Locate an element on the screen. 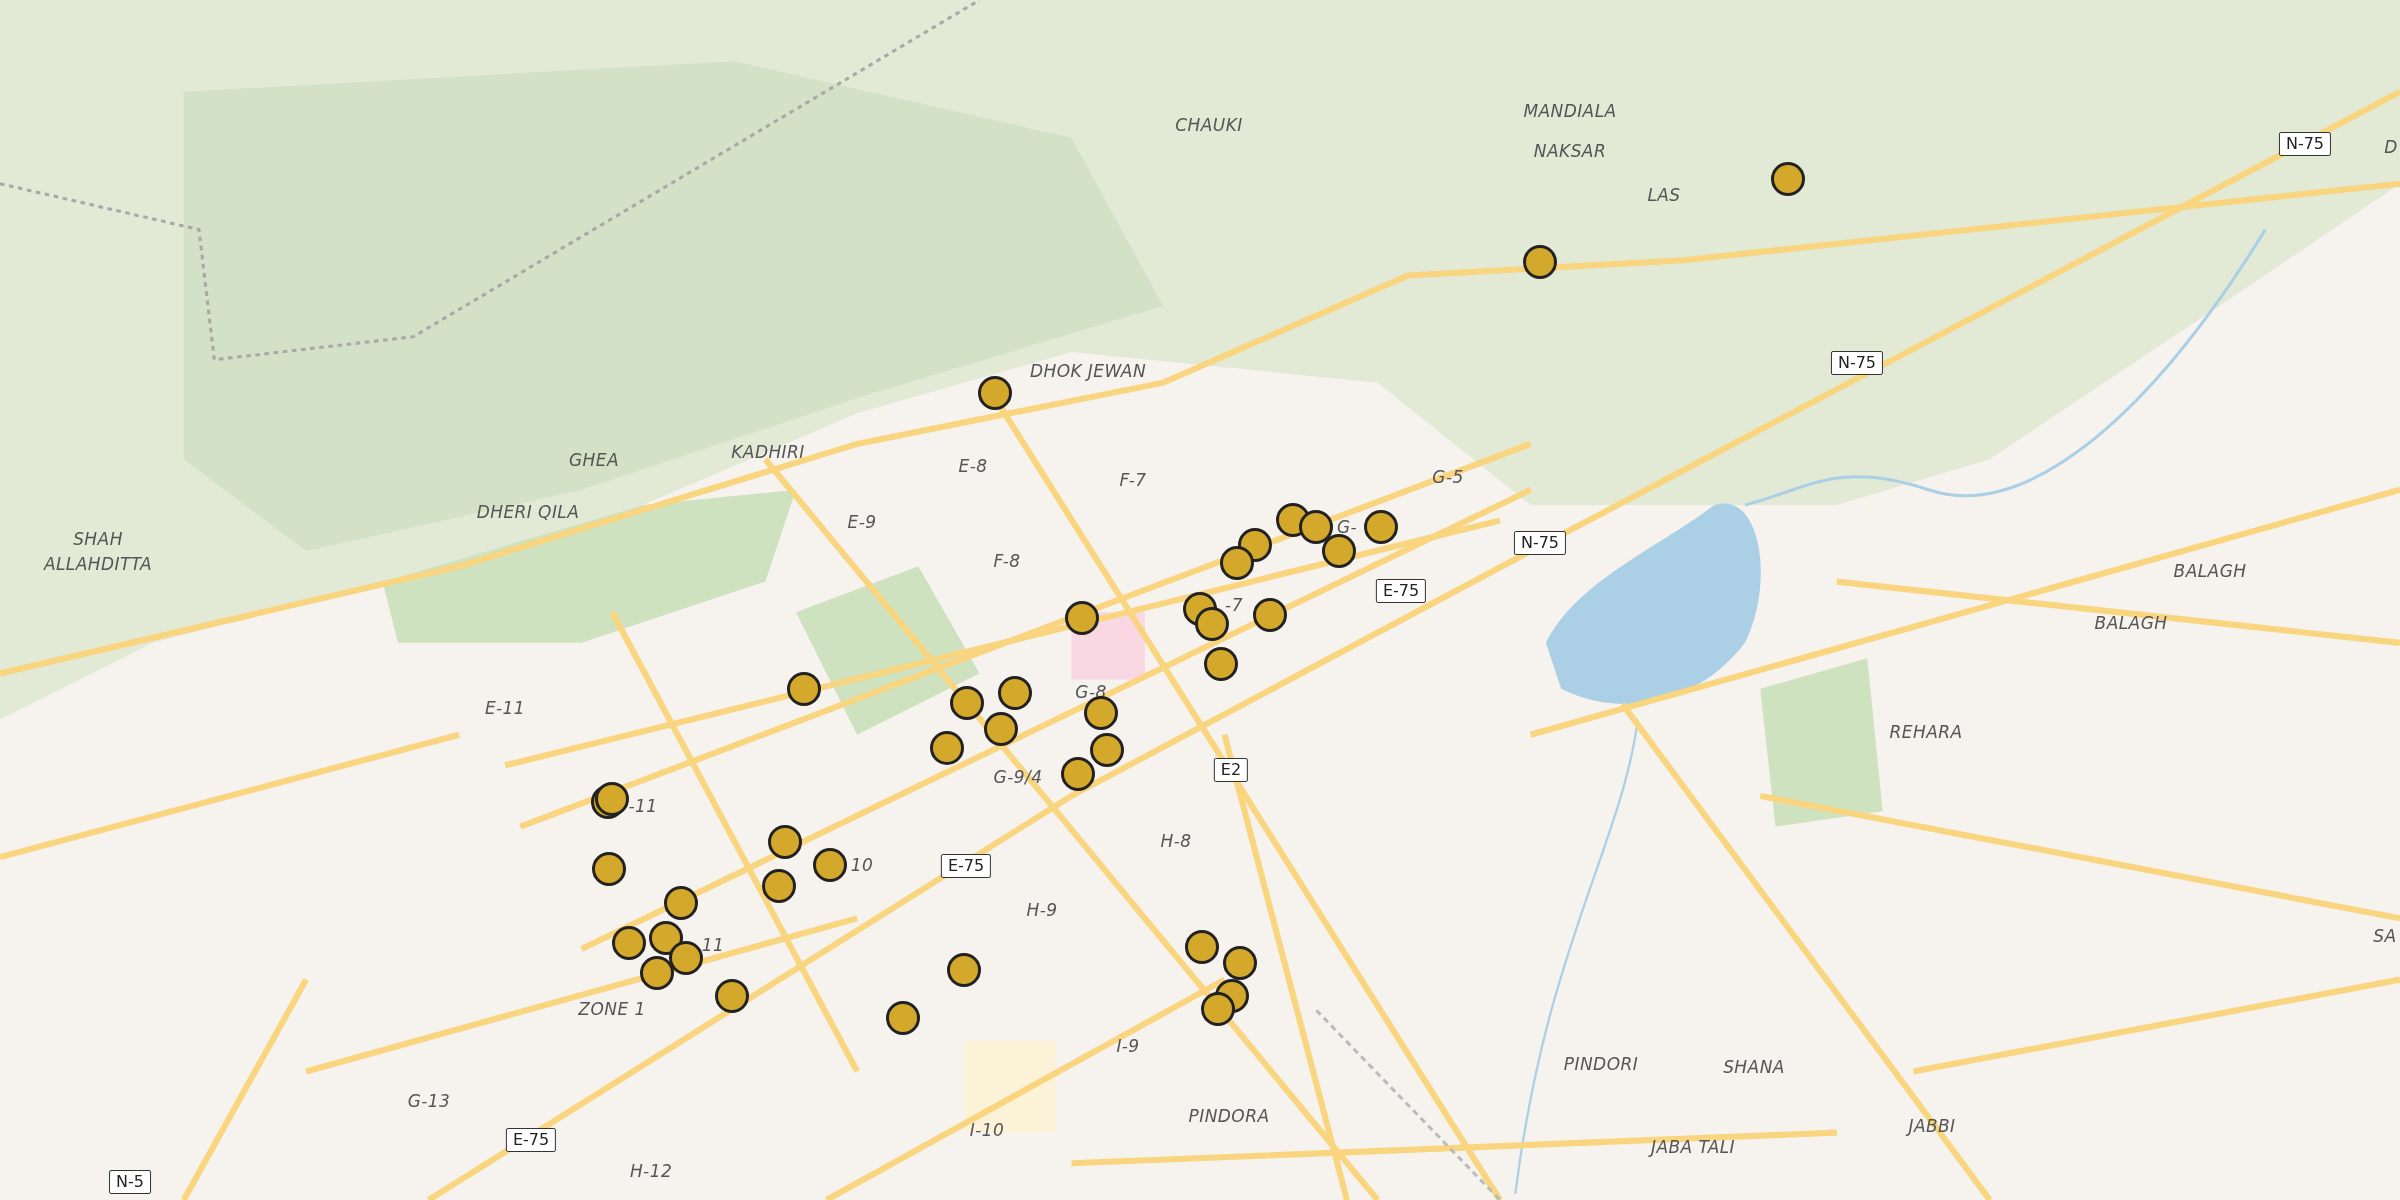 Image resolution: width=2400 pixels, height=1200 pixels. place-label: DHERI QILA is located at coordinates (528, 513).